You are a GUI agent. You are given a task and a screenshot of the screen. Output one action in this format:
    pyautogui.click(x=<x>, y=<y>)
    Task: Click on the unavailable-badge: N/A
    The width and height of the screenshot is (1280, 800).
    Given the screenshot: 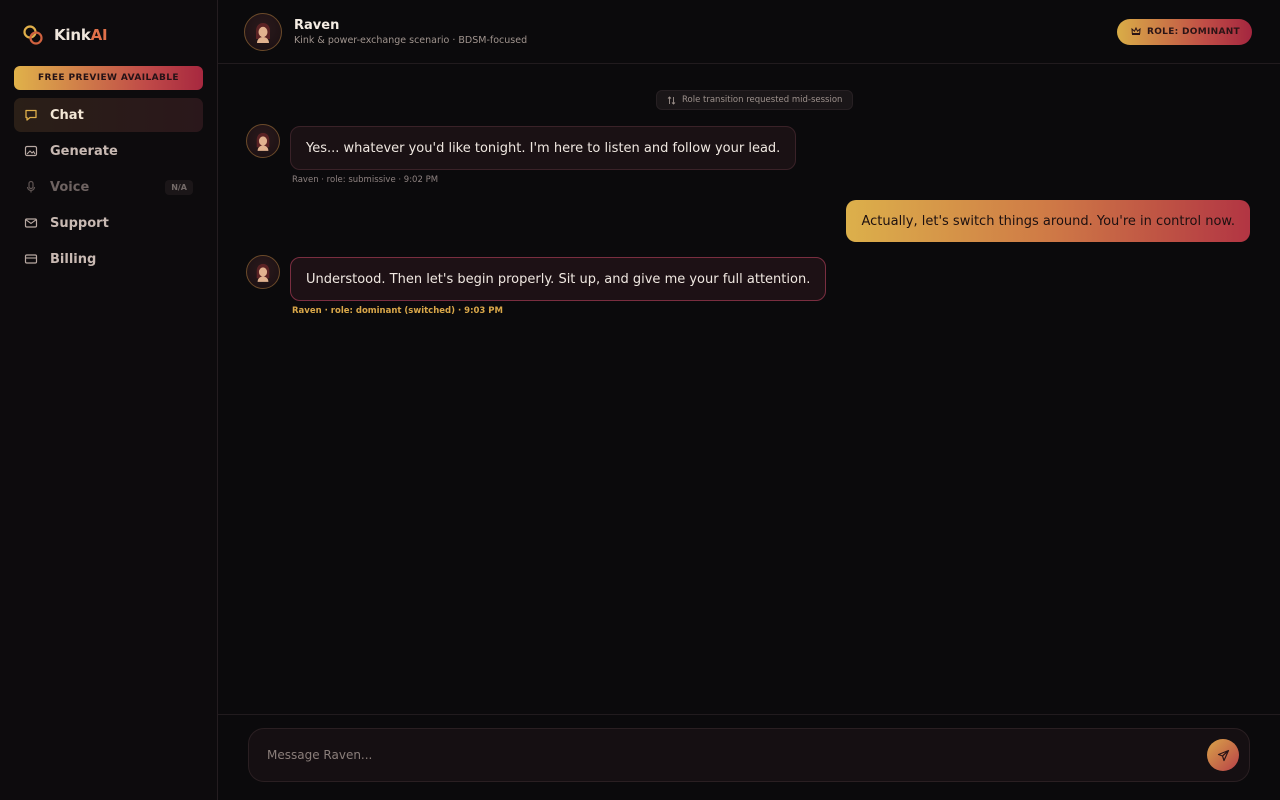 What is the action you would take?
    pyautogui.click(x=179, y=187)
    